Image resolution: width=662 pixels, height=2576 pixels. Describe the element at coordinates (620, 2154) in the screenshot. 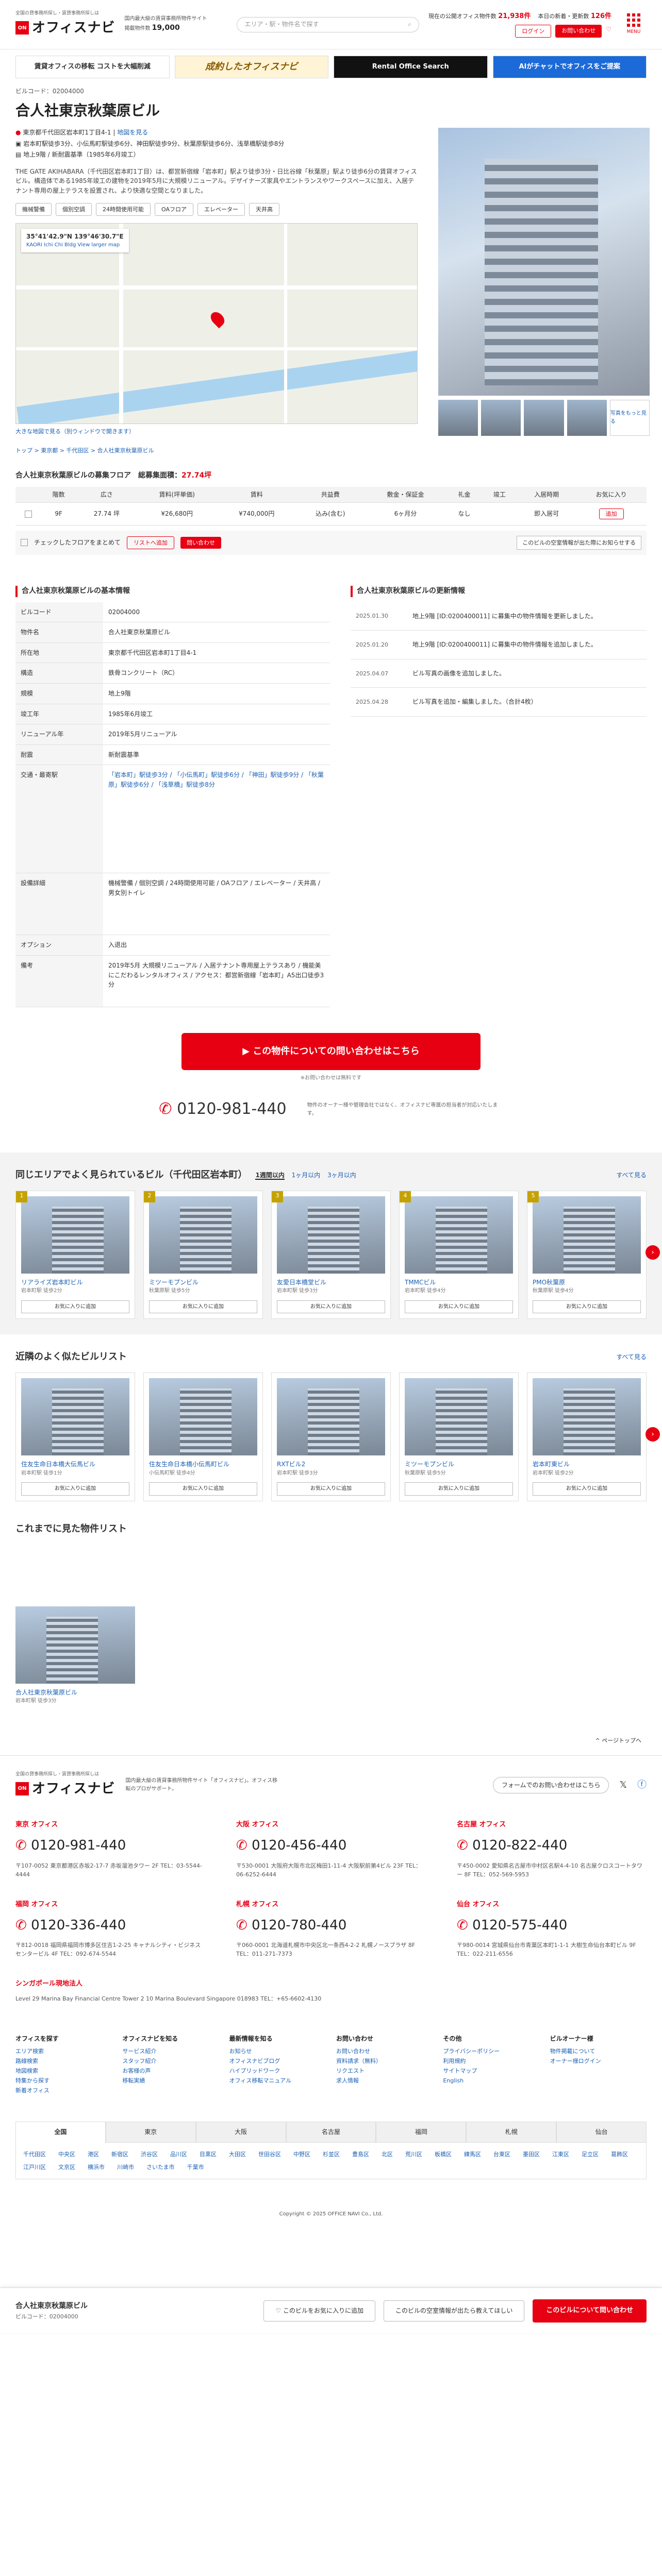

I see `area-link: 葛飾区` at that location.